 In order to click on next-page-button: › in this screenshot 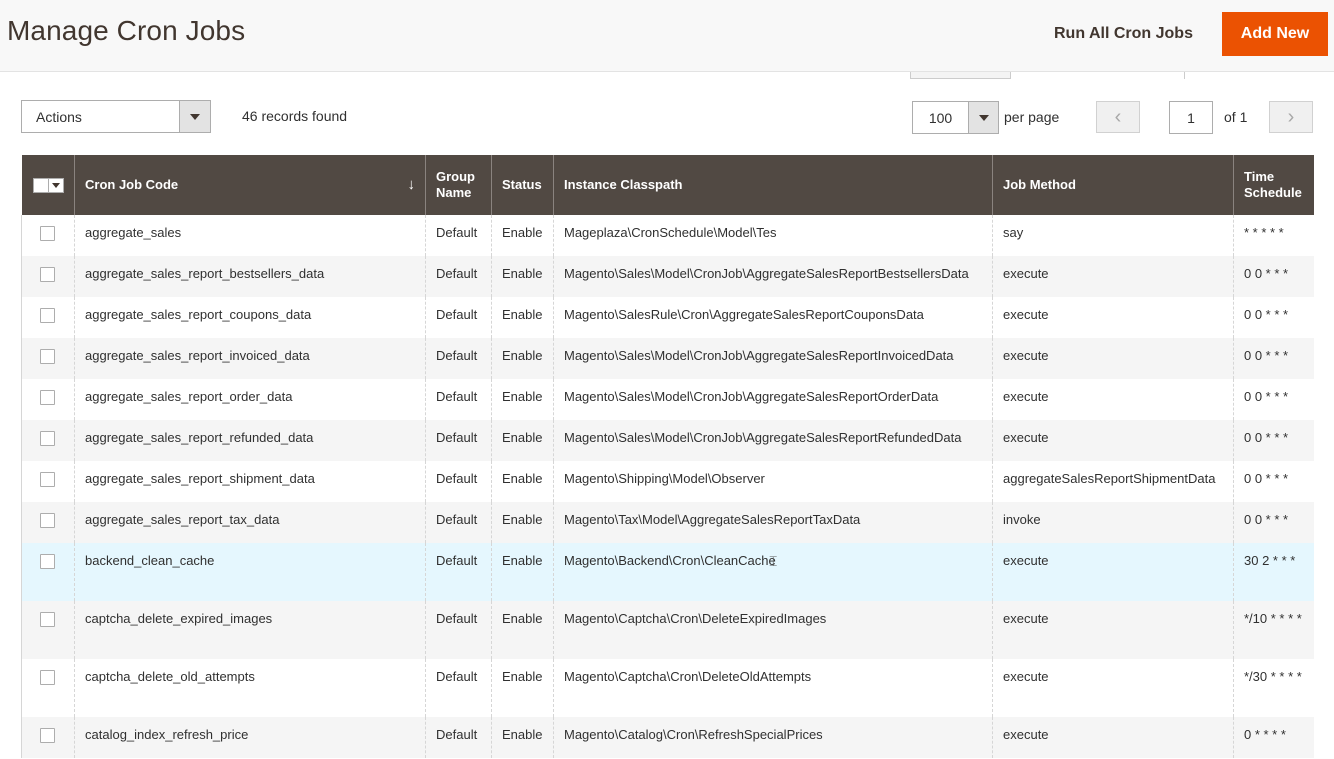, I will do `click(1291, 117)`.